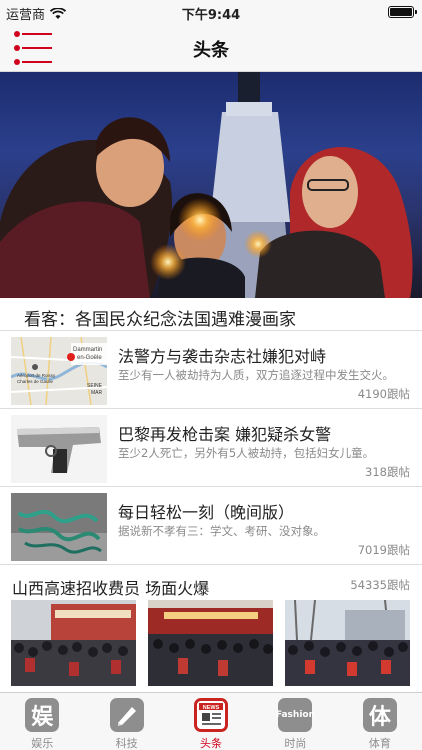 This screenshot has height=750, width=422. I want to click on tab-tech: 科技, so click(126, 721).